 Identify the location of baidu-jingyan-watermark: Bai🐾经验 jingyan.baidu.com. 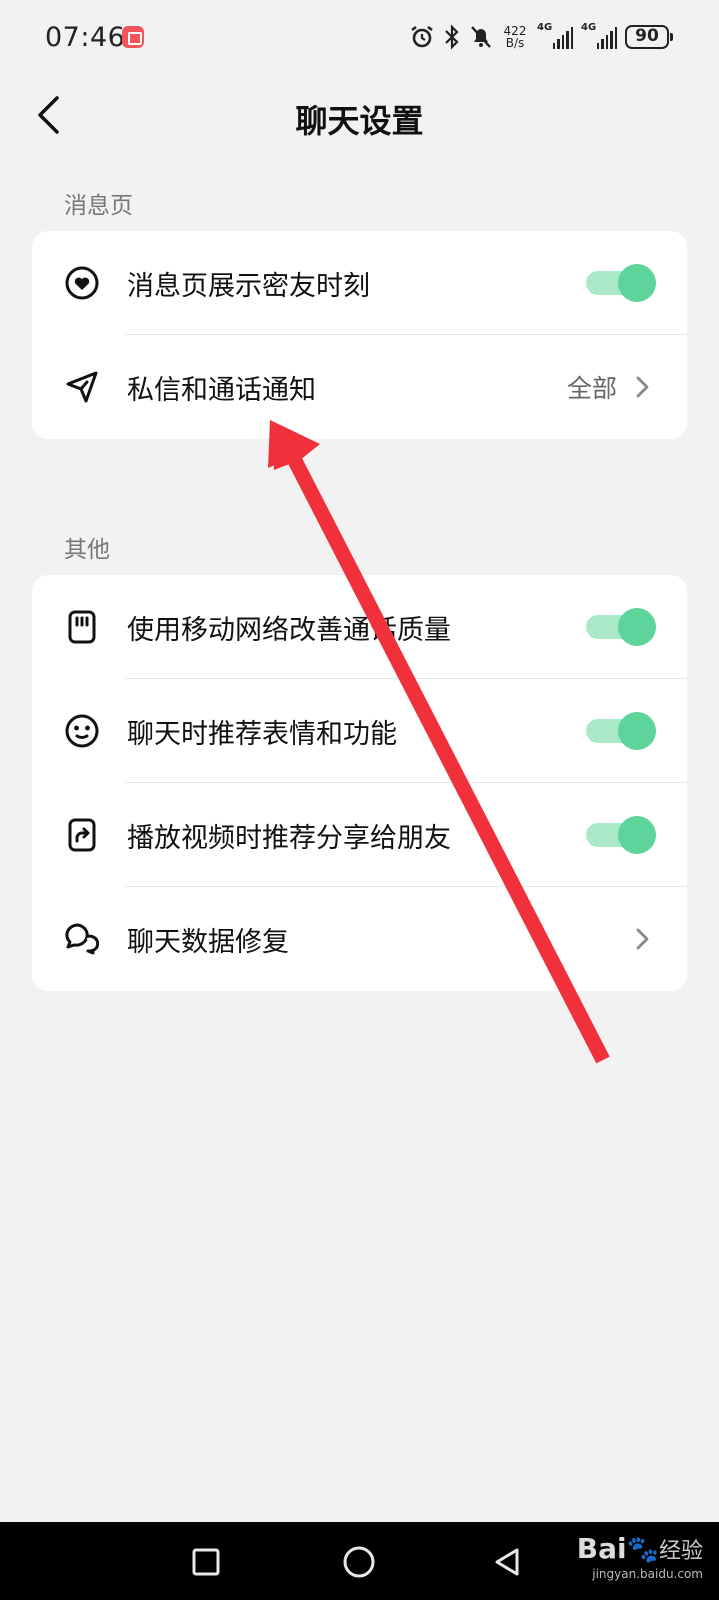
(640, 1556).